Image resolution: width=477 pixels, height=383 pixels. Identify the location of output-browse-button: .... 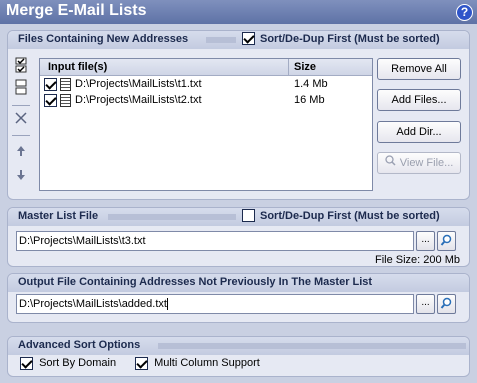
(425, 304).